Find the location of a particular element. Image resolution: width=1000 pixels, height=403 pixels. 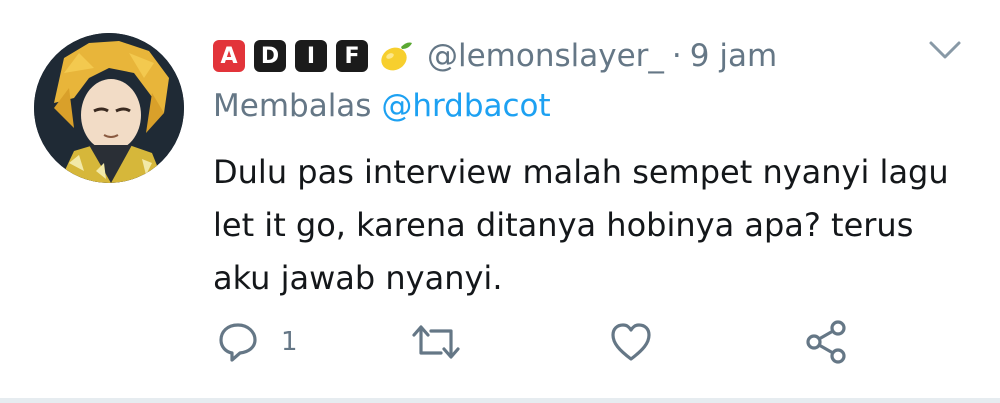

replying-prefix: Membalas is located at coordinates (292, 106).